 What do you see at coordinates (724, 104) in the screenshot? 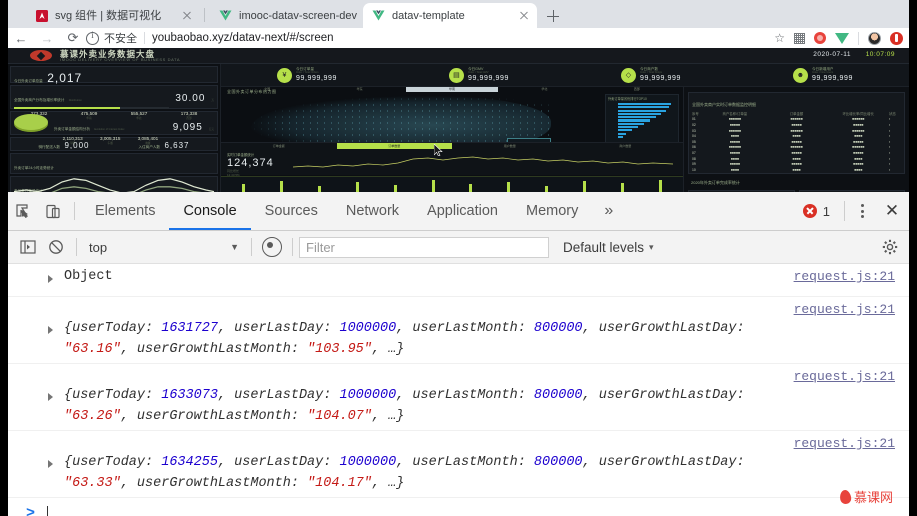
I see `table-title: 全国外卖商户实时订单数据监控明细` at bounding box center [724, 104].